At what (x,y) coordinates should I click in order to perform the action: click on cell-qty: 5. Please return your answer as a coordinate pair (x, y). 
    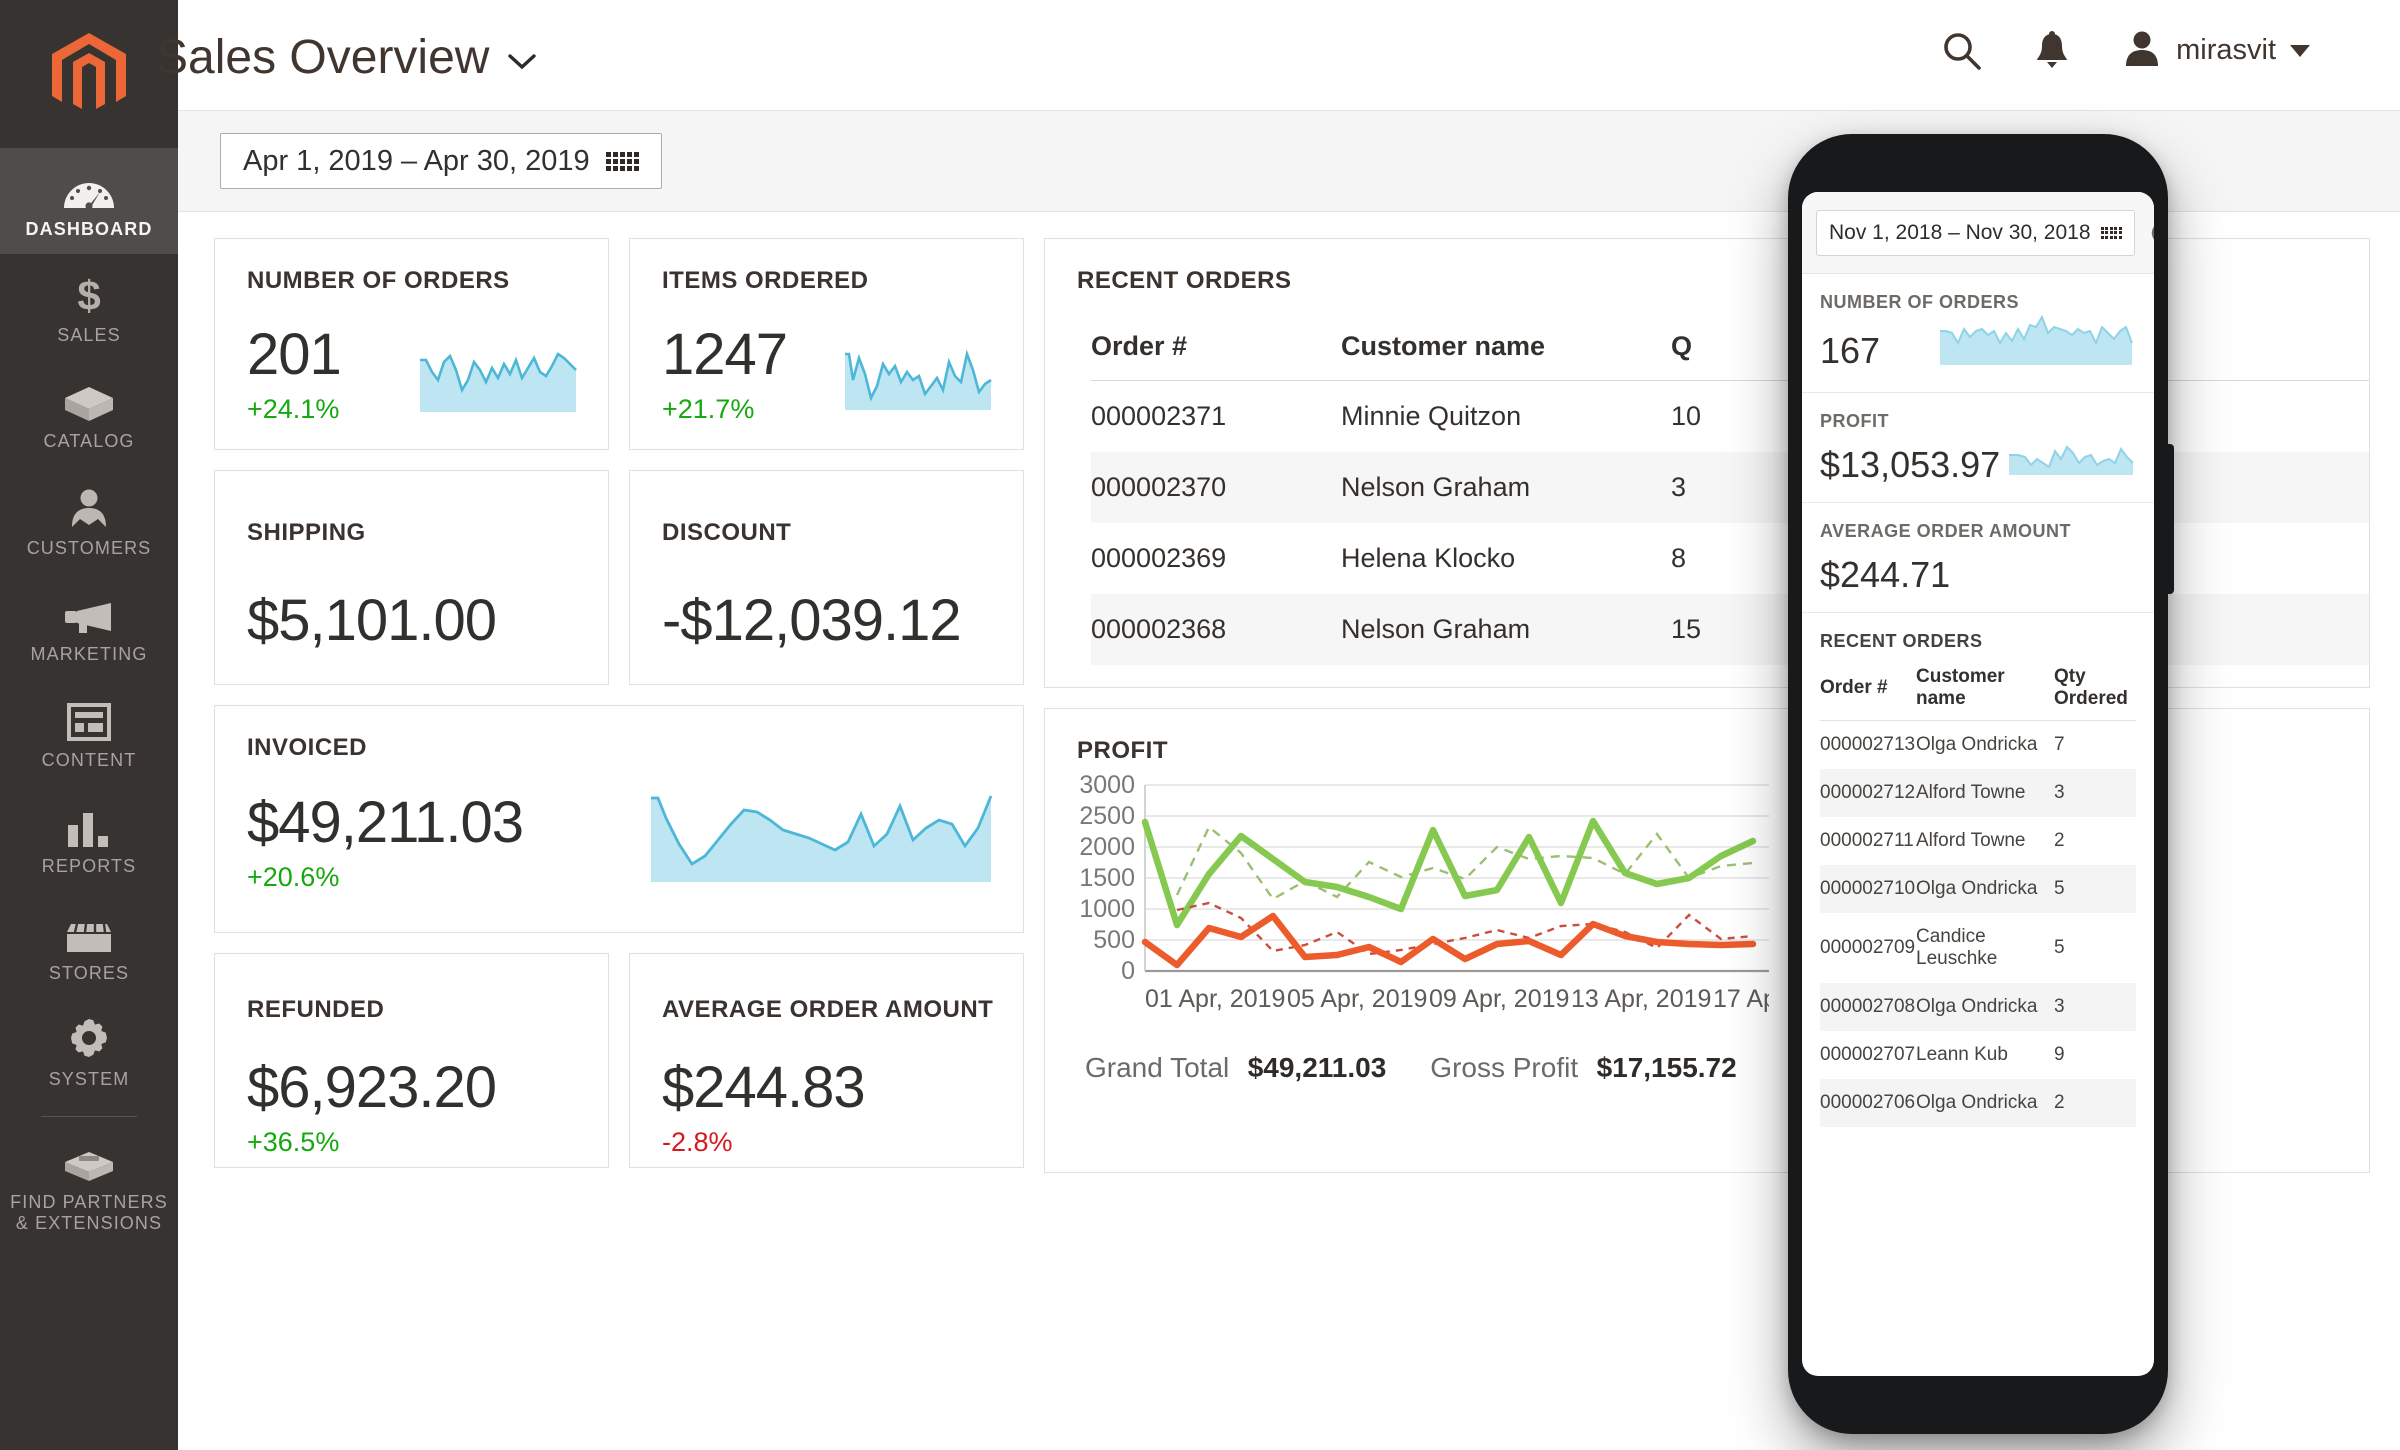
    Looking at the image, I should click on (2059, 888).